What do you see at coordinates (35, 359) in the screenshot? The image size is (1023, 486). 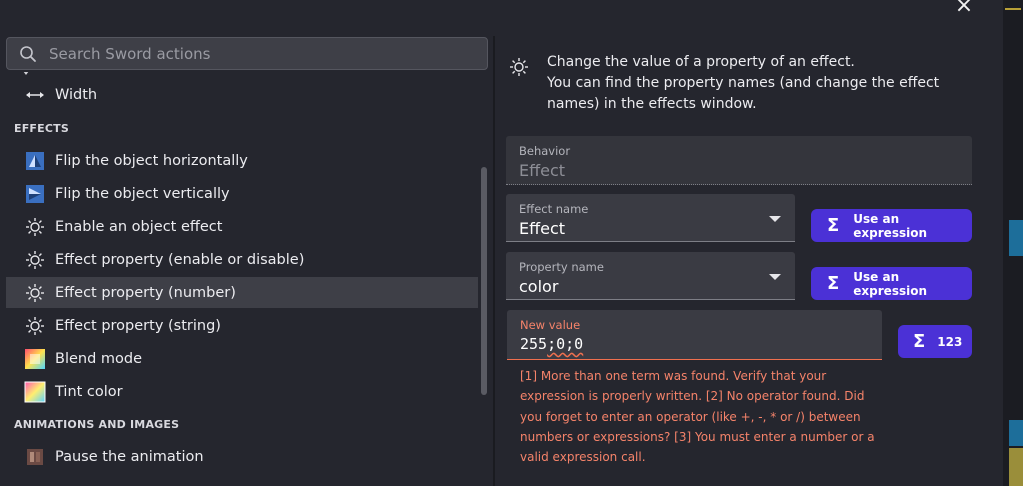 I see `blend-mode-icon` at bounding box center [35, 359].